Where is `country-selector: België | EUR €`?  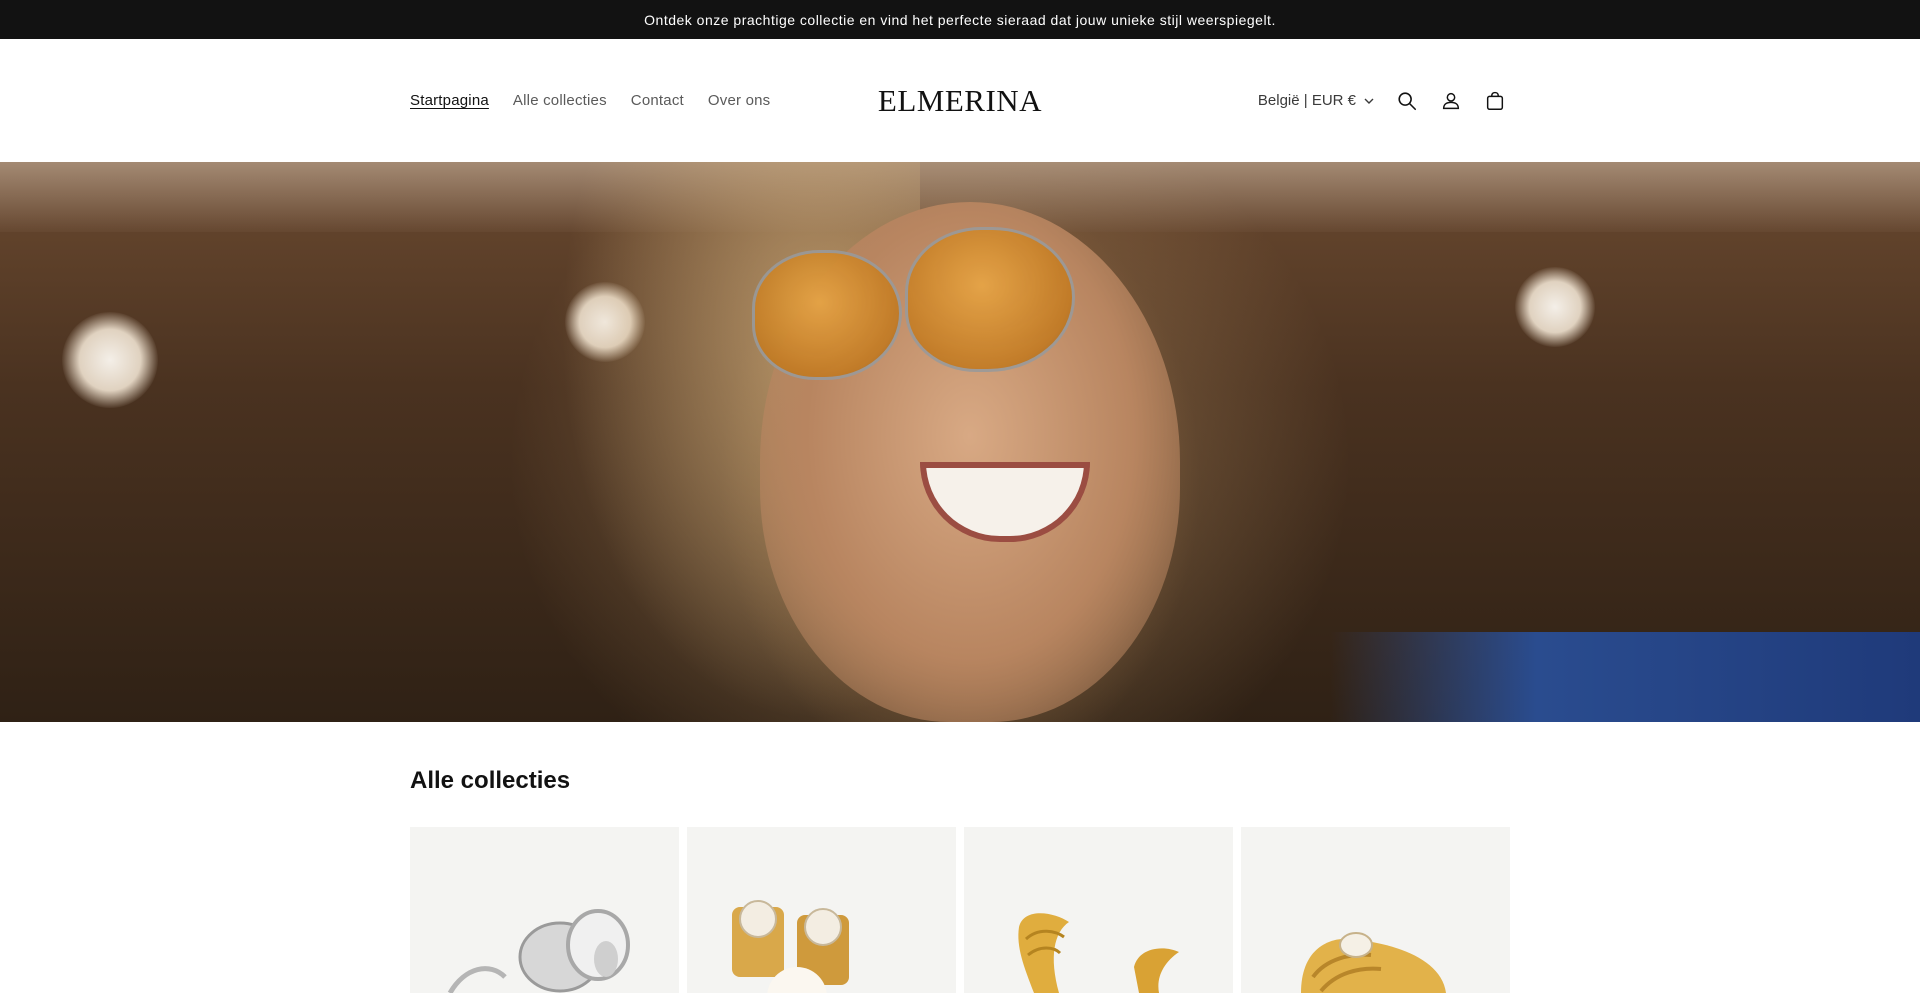
country-selector: België | EUR € is located at coordinates (1316, 100).